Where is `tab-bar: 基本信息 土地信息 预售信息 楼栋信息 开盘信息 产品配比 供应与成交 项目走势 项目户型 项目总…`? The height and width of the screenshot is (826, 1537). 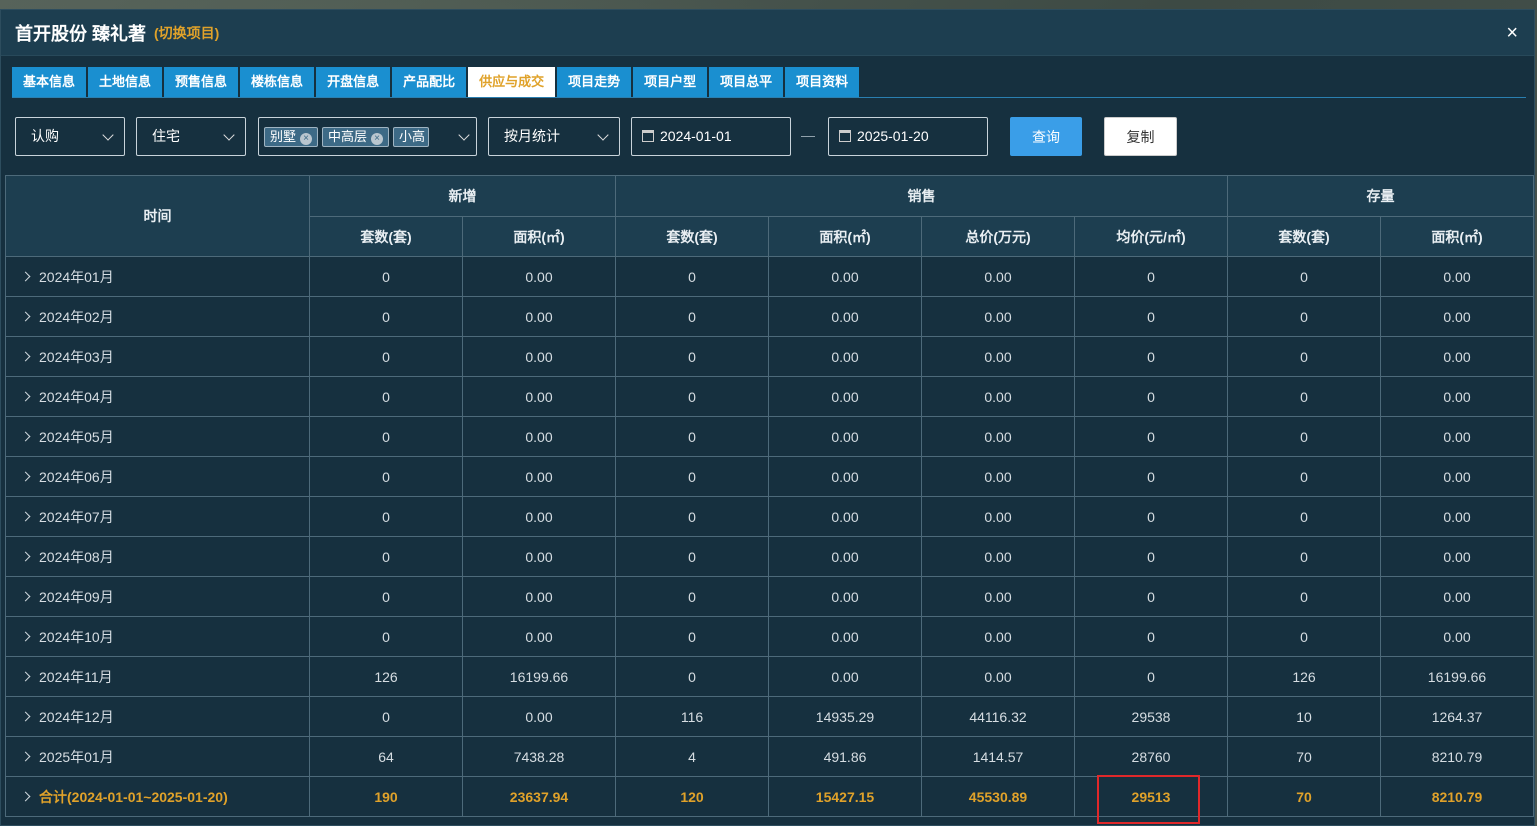
tab-bar: 基本信息 土地信息 预售信息 楼栋信息 开盘信息 产品配比 供应与成交 项目走势 项目户型 项目总… is located at coordinates (436, 82).